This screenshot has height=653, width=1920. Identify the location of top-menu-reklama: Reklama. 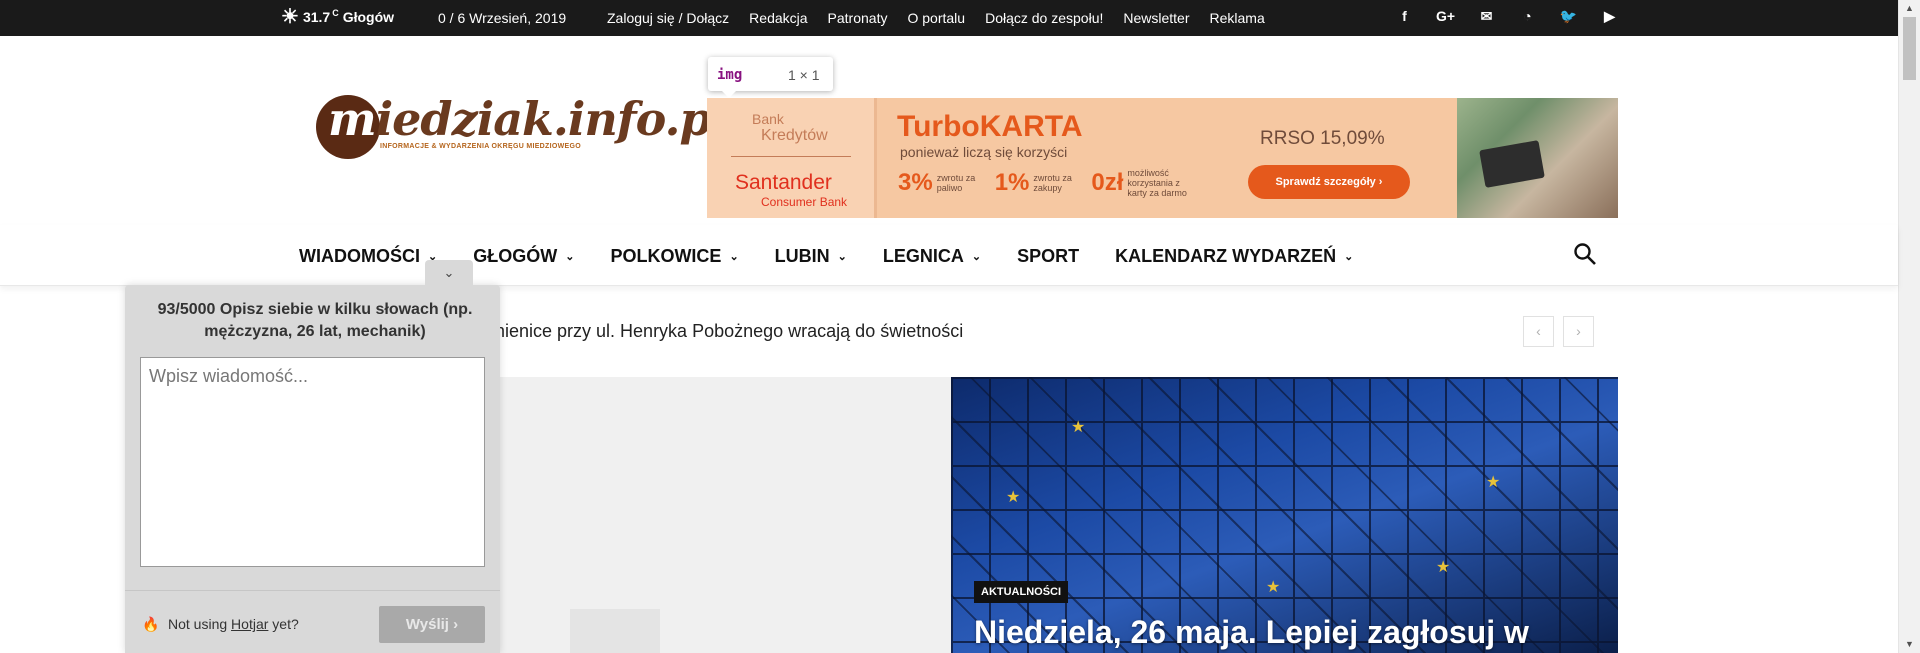
(1237, 18).